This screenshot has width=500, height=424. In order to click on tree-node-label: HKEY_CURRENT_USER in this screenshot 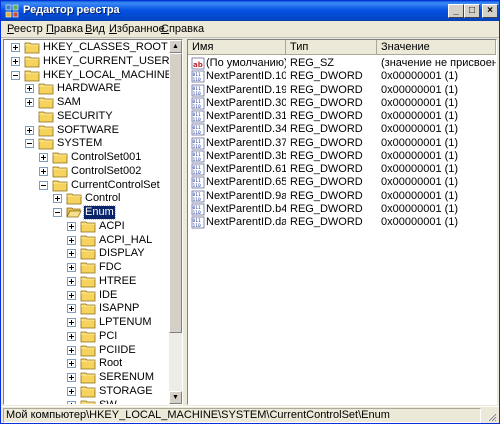, I will do `click(105, 61)`.